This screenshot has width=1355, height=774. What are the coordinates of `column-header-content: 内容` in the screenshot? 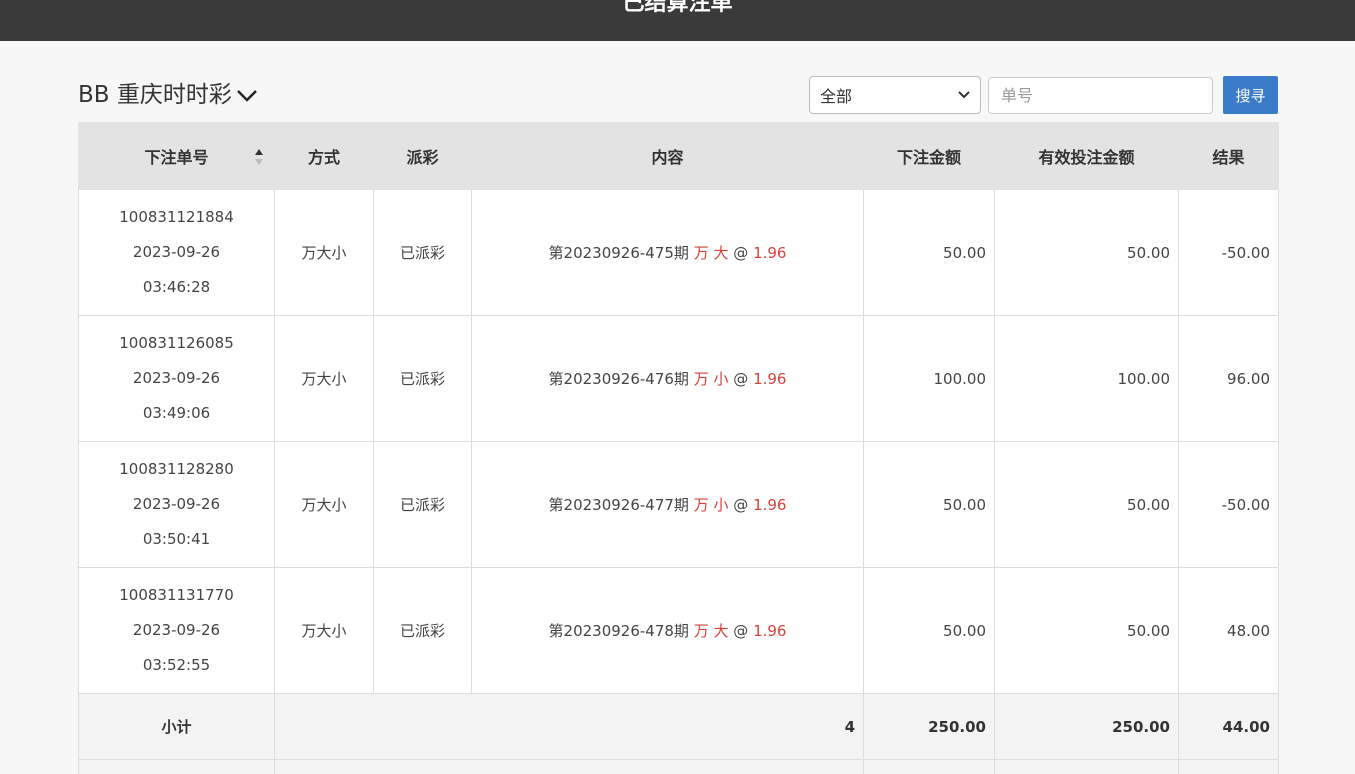 It's located at (667, 156).